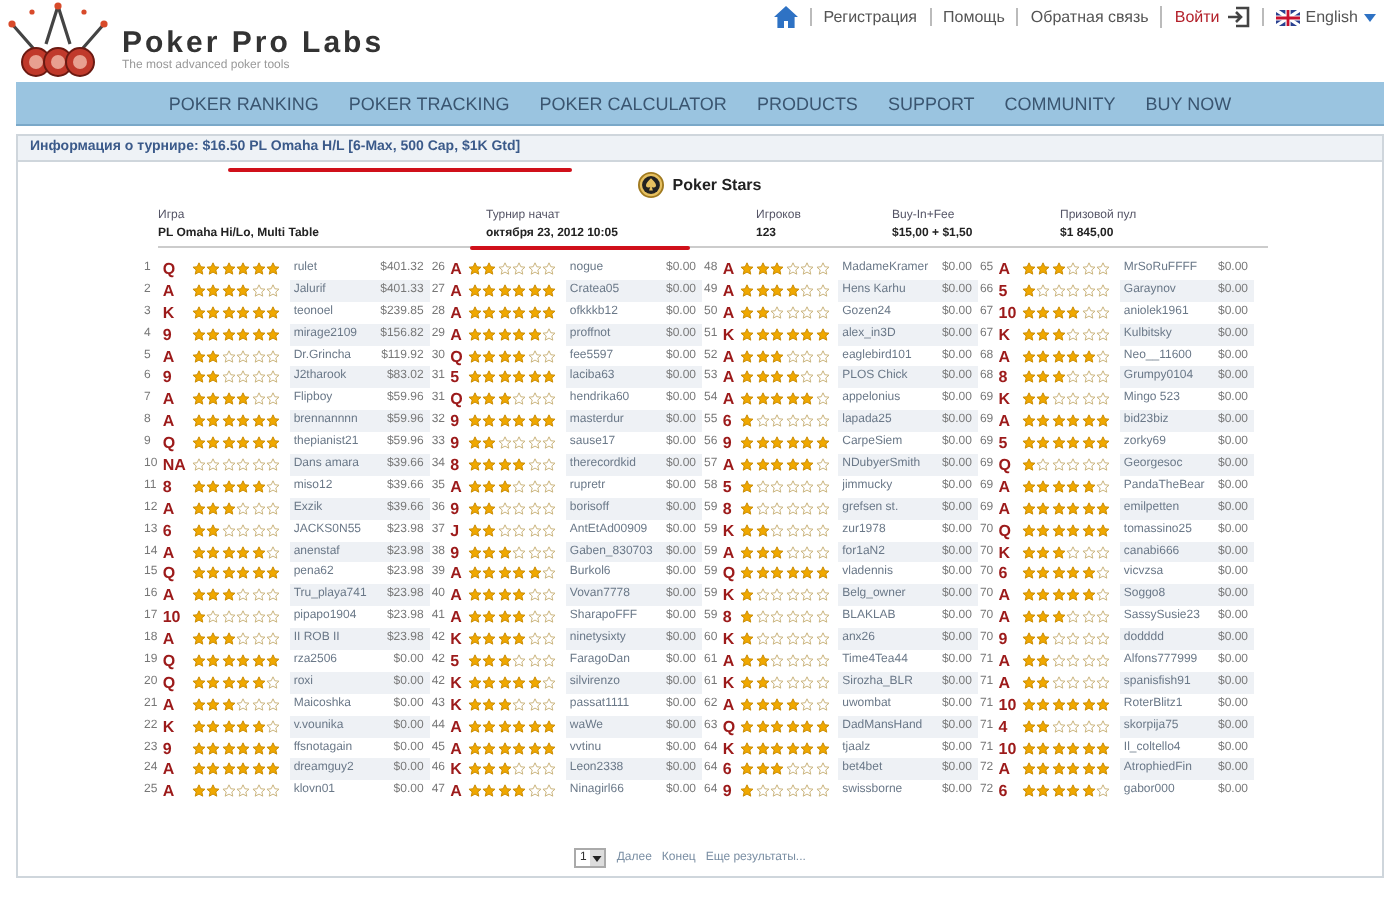 This screenshot has width=1400, height=898. What do you see at coordinates (633, 103) in the screenshot?
I see `nav-item: POKER CALCULATOR` at bounding box center [633, 103].